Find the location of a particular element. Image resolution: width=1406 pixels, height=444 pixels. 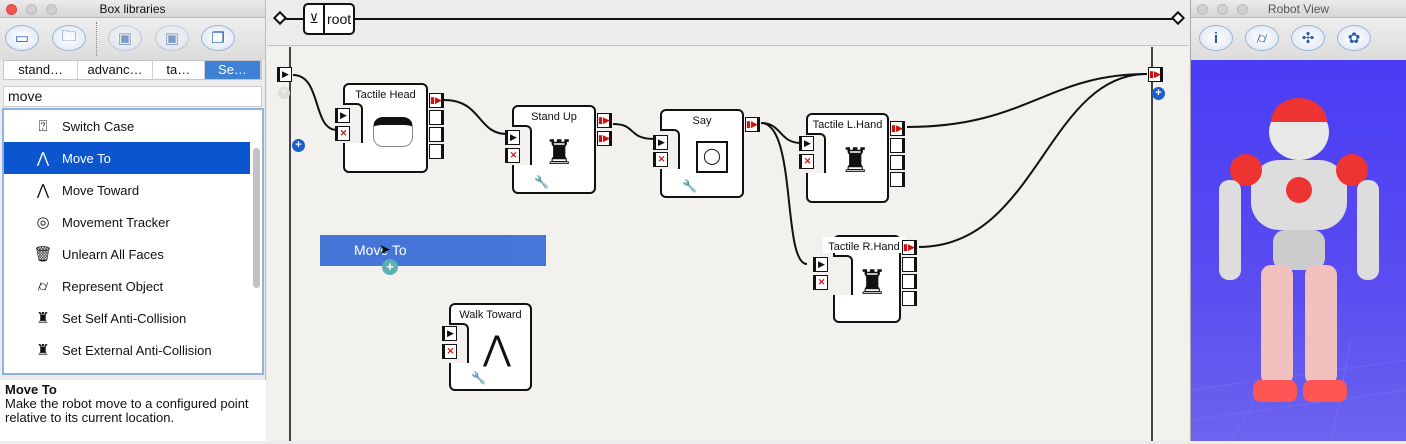

list-item: ⌭ Represent Object is located at coordinates (133, 286).